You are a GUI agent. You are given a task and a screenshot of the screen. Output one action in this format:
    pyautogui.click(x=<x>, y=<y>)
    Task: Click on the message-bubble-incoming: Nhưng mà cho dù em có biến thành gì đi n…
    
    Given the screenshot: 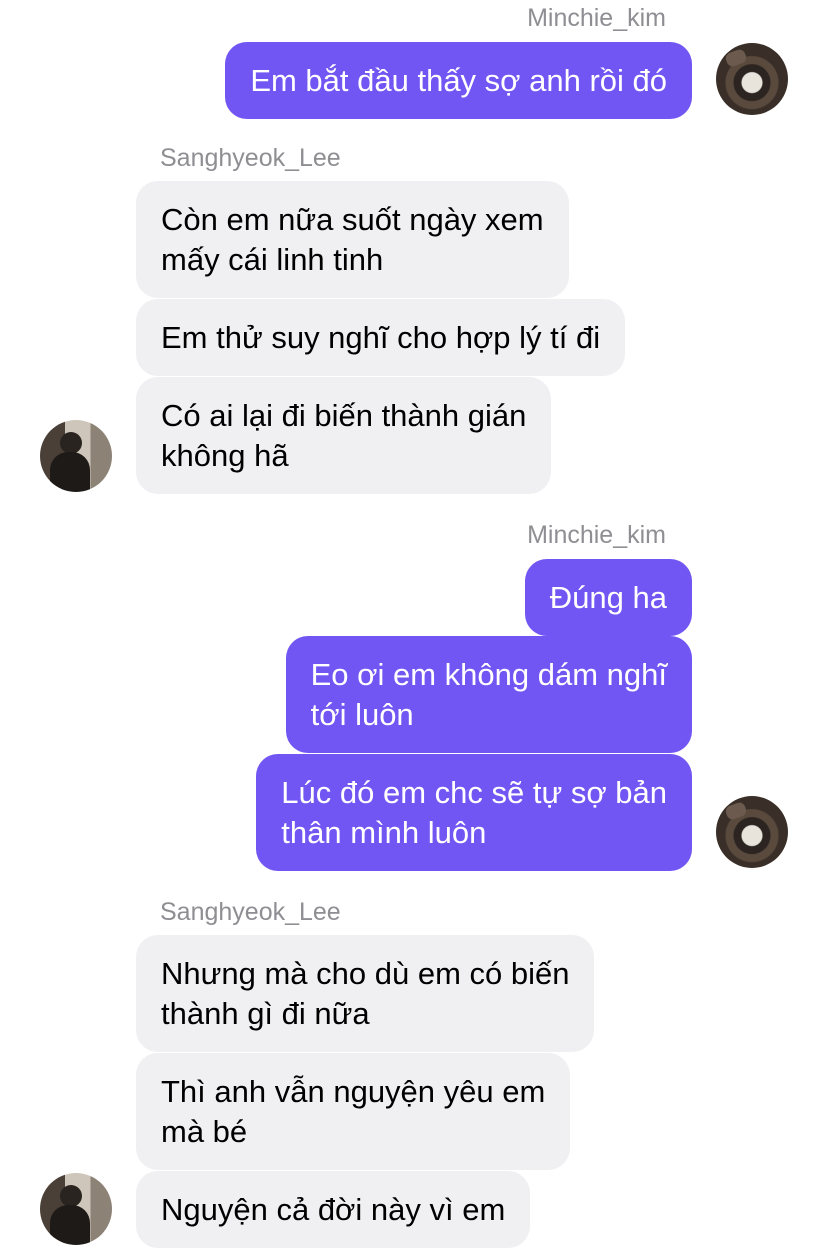 What is the action you would take?
    pyautogui.click(x=365, y=993)
    